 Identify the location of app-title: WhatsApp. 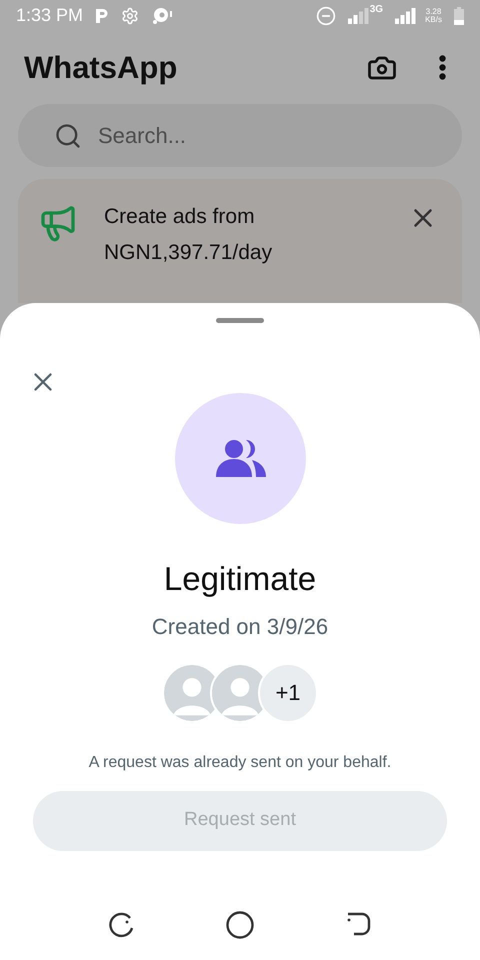
(101, 67).